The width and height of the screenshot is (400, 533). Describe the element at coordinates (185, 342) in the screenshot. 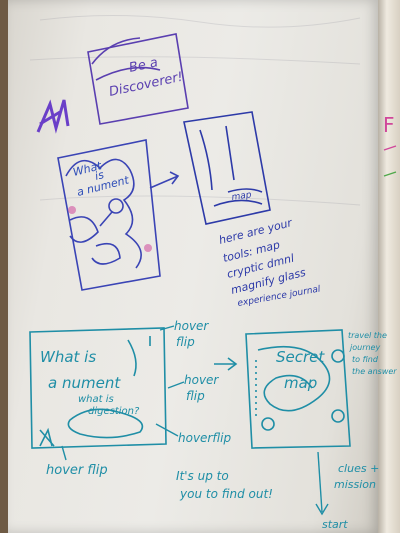

I see `note-top-line2: flip` at that location.